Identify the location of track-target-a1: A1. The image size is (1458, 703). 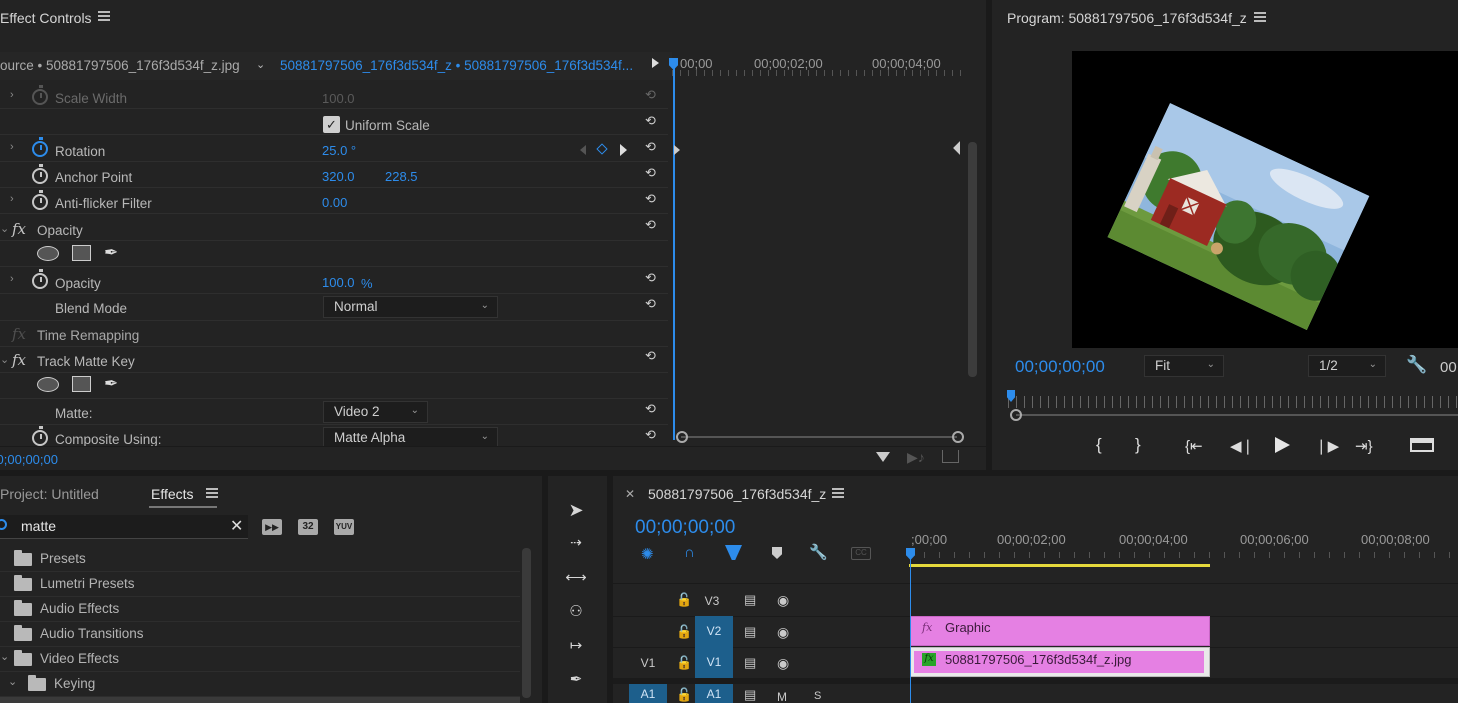
(714, 693).